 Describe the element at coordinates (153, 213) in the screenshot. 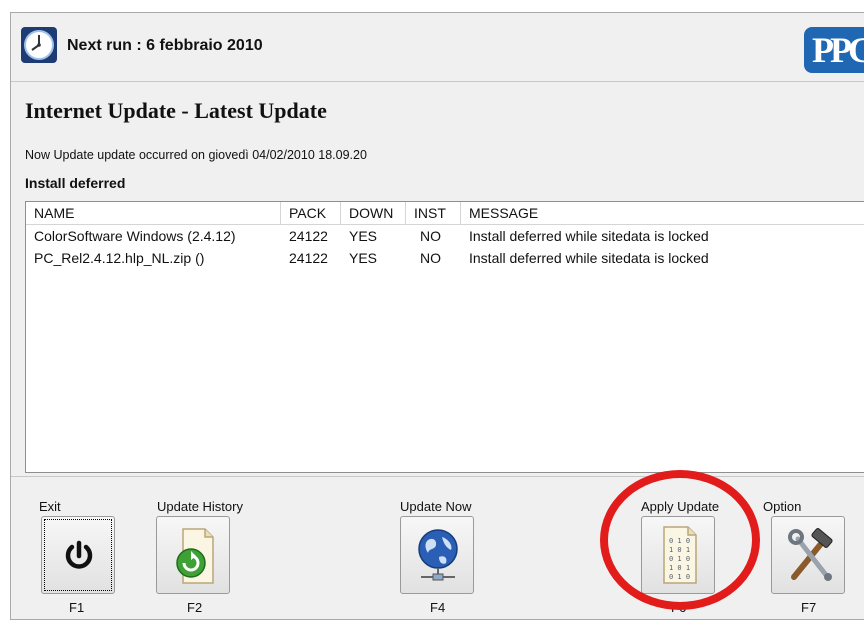

I see `column-header-name: NAME` at that location.